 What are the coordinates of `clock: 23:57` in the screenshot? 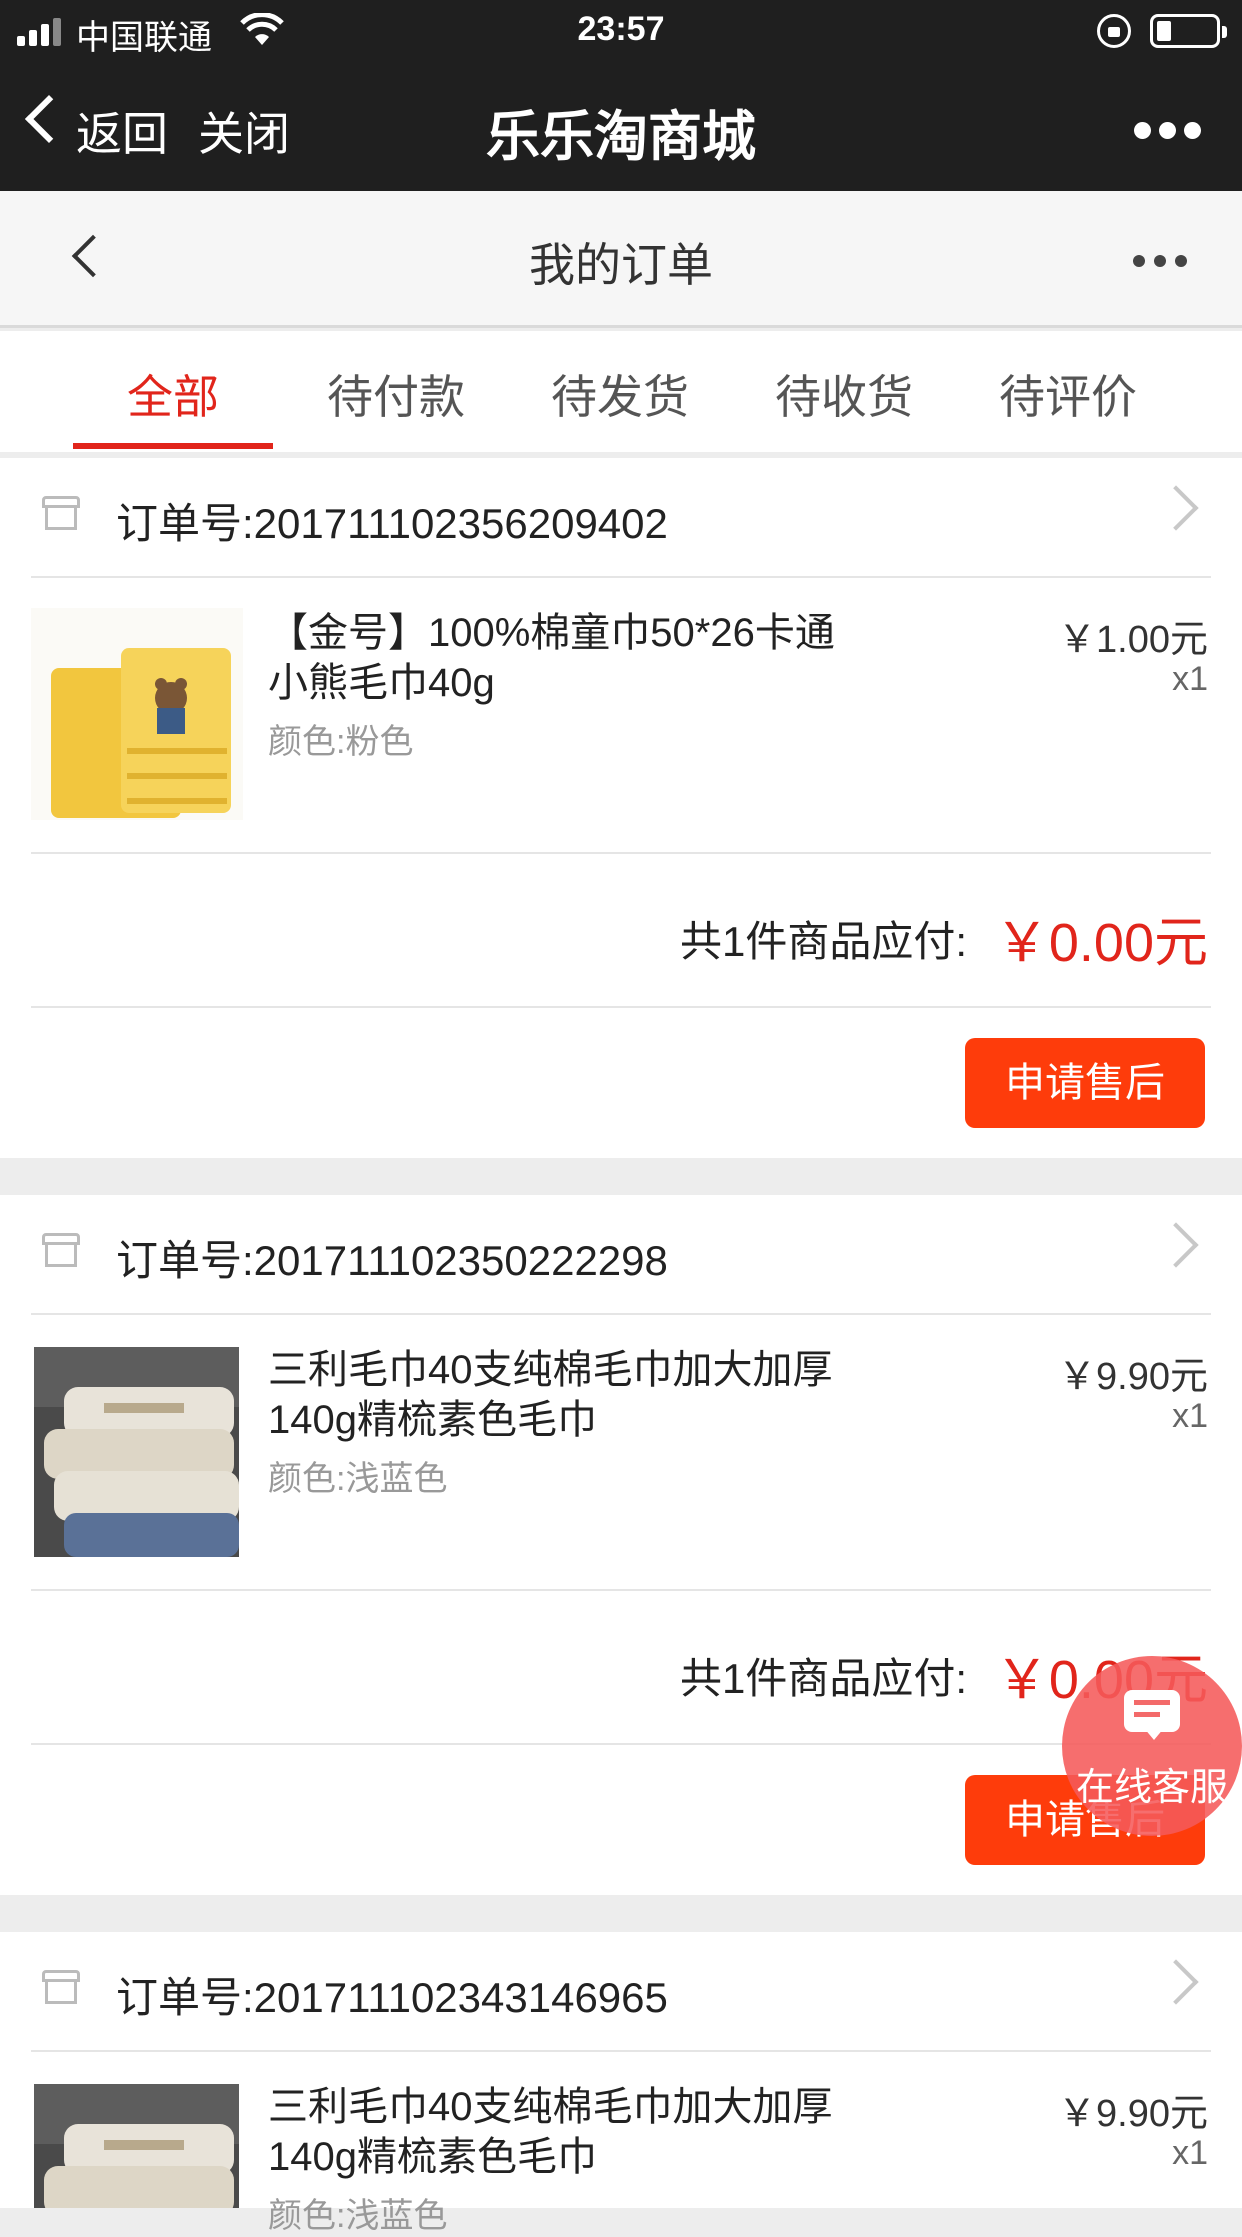 It's located at (621, 29).